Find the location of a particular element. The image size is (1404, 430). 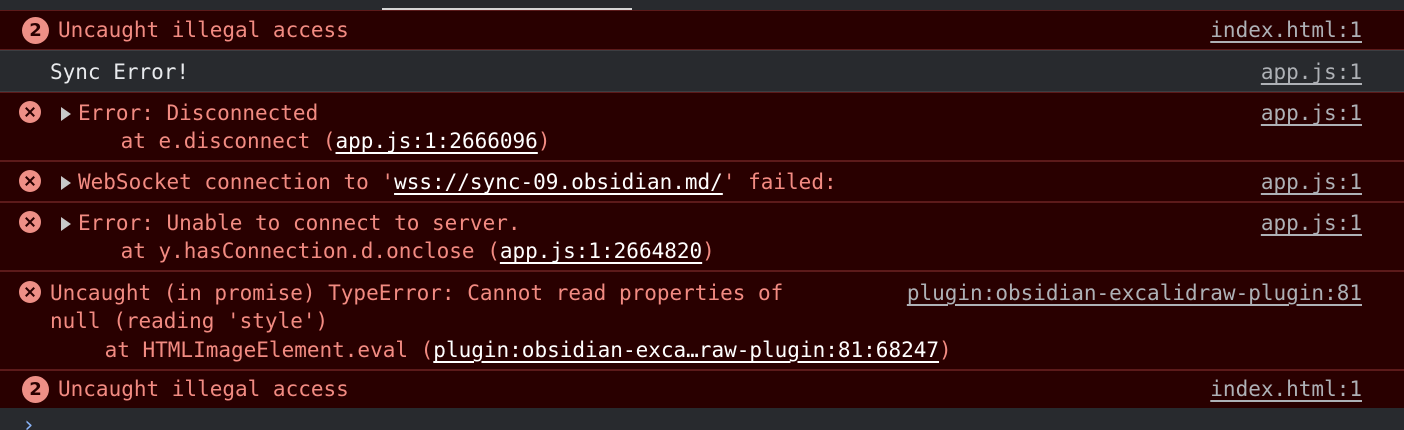

stack-link: app.js:1:2664820 is located at coordinates (601, 251).